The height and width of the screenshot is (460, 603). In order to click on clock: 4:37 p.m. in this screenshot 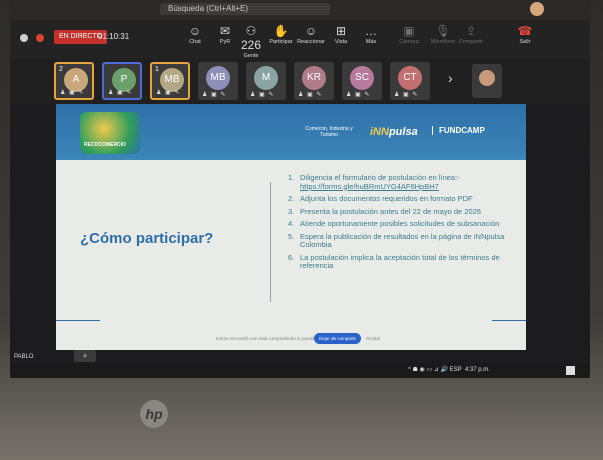, I will do `click(477, 370)`.